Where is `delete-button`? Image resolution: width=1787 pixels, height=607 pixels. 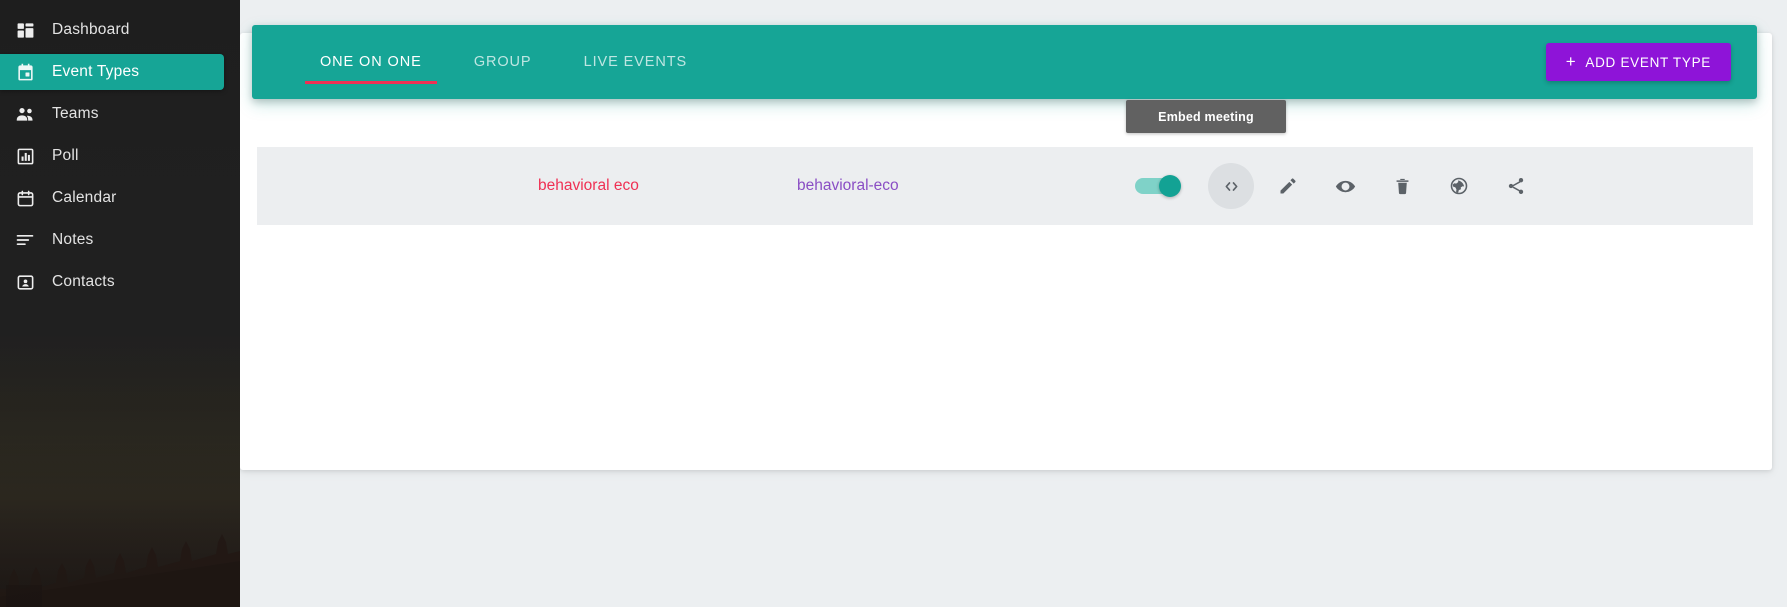 delete-button is located at coordinates (1402, 186).